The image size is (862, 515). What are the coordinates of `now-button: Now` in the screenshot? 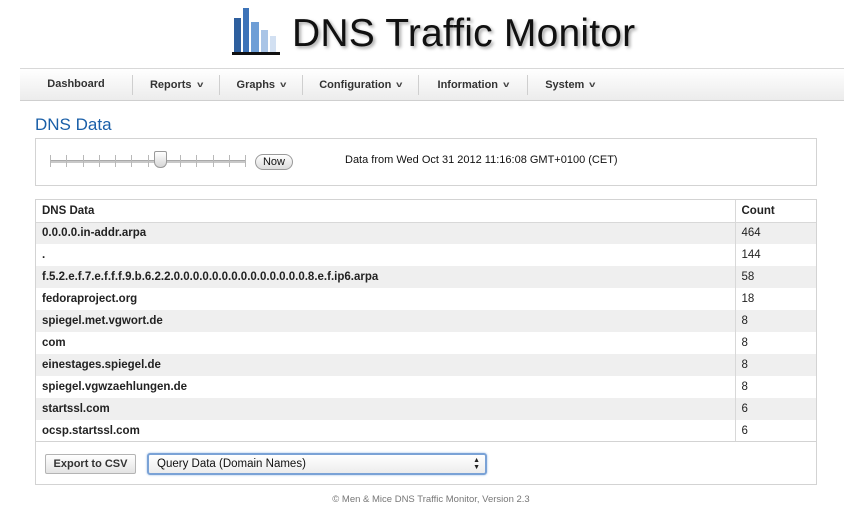 It's located at (274, 162).